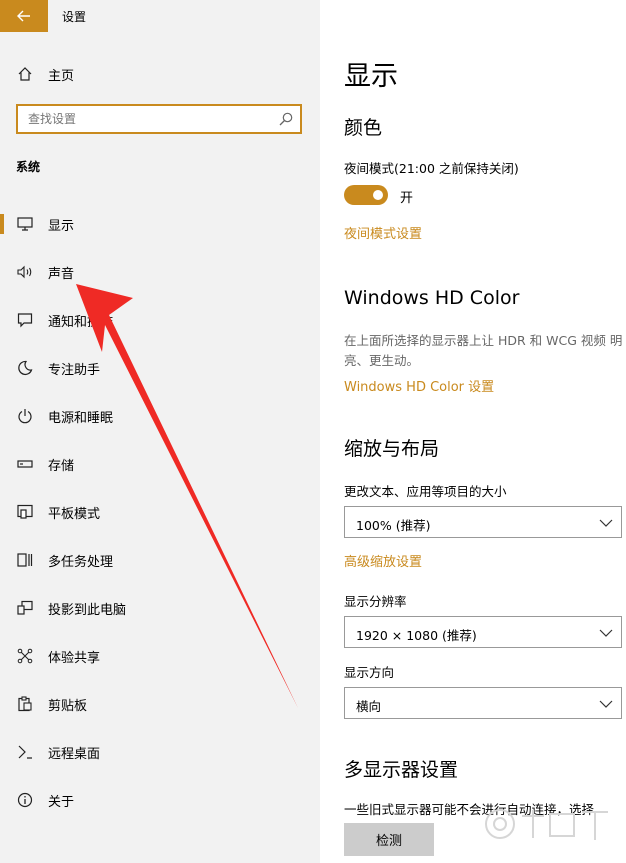 The width and height of the screenshot is (626, 863). I want to click on section-heading-scale-layout: 缩放与布局, so click(392, 449).